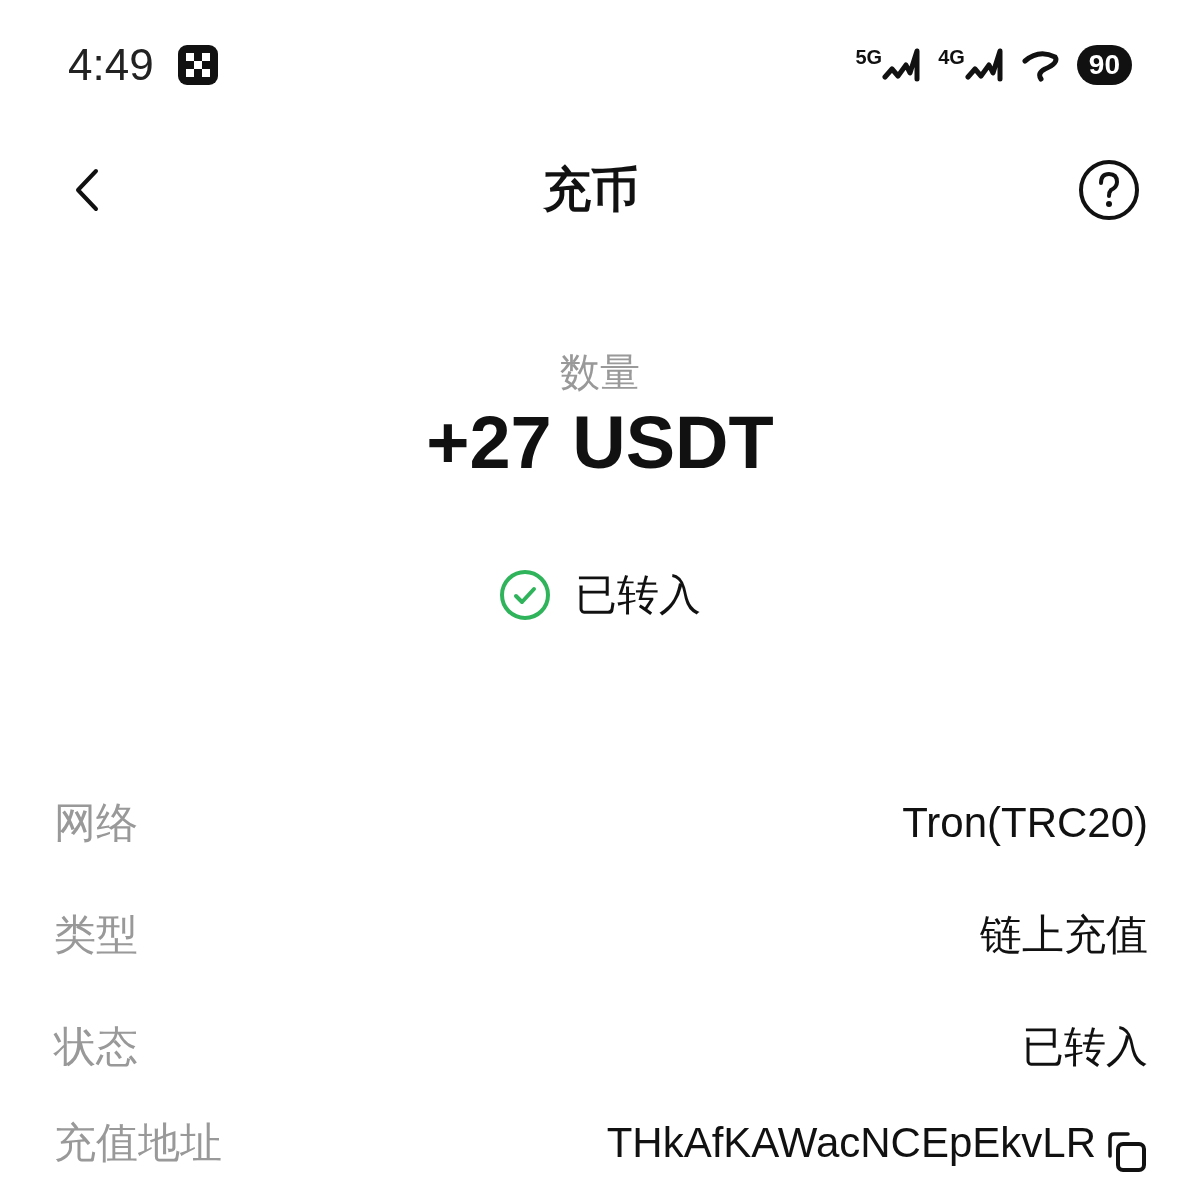  What do you see at coordinates (197, 65) in the screenshot?
I see `app-logo-icon` at bounding box center [197, 65].